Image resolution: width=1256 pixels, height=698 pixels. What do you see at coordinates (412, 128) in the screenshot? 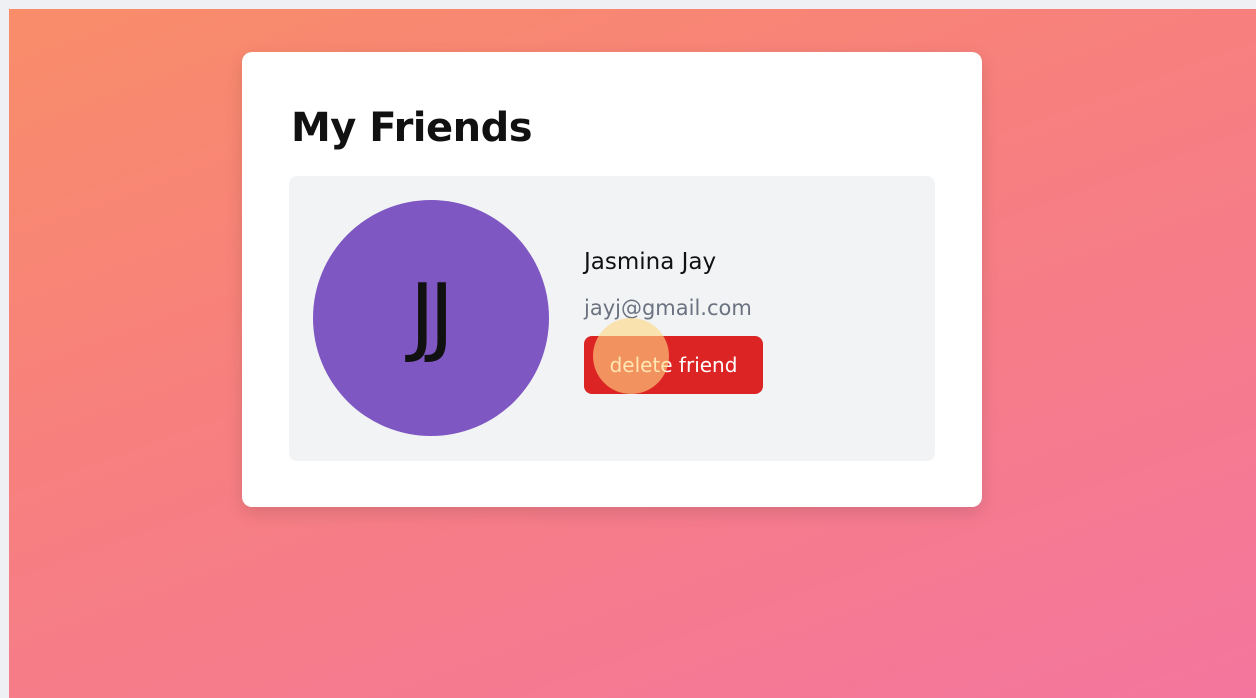
I see `page-title: My Friends` at bounding box center [412, 128].